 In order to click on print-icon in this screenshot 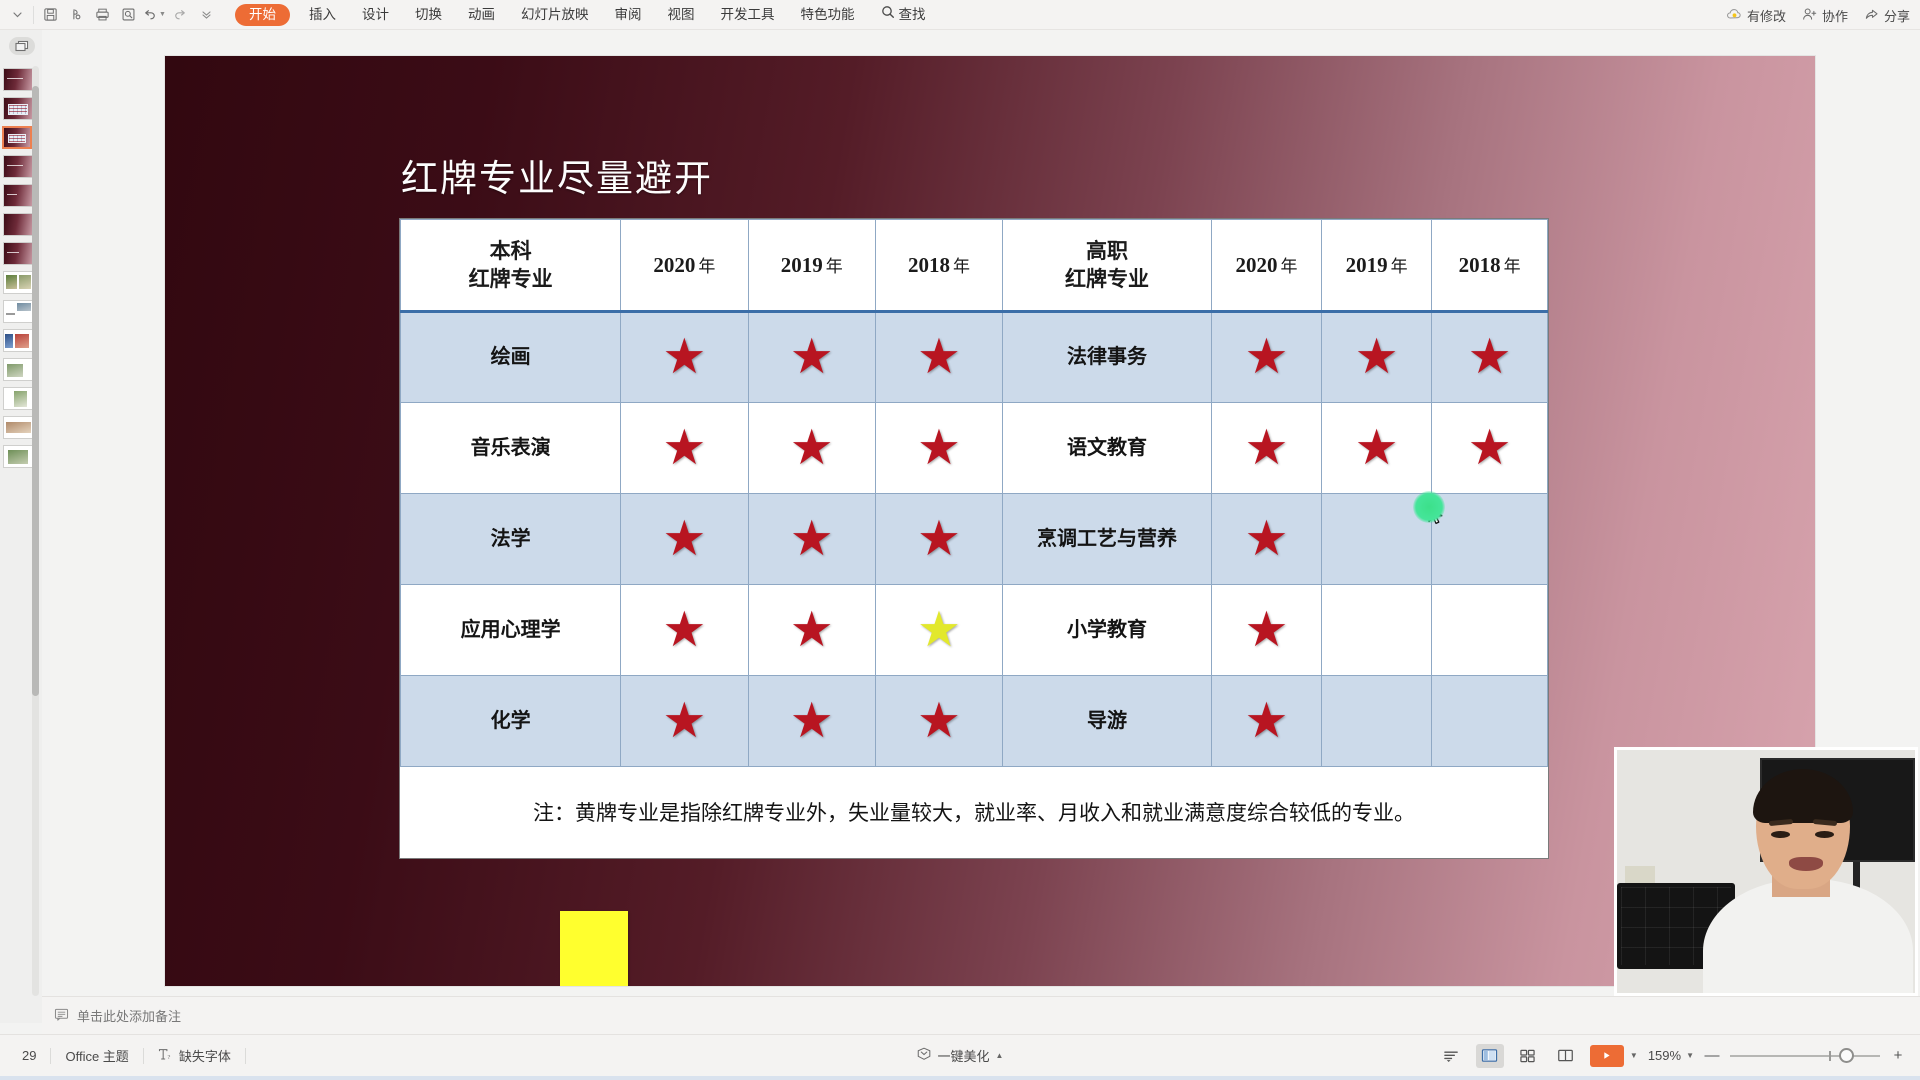, I will do `click(102, 15)`.